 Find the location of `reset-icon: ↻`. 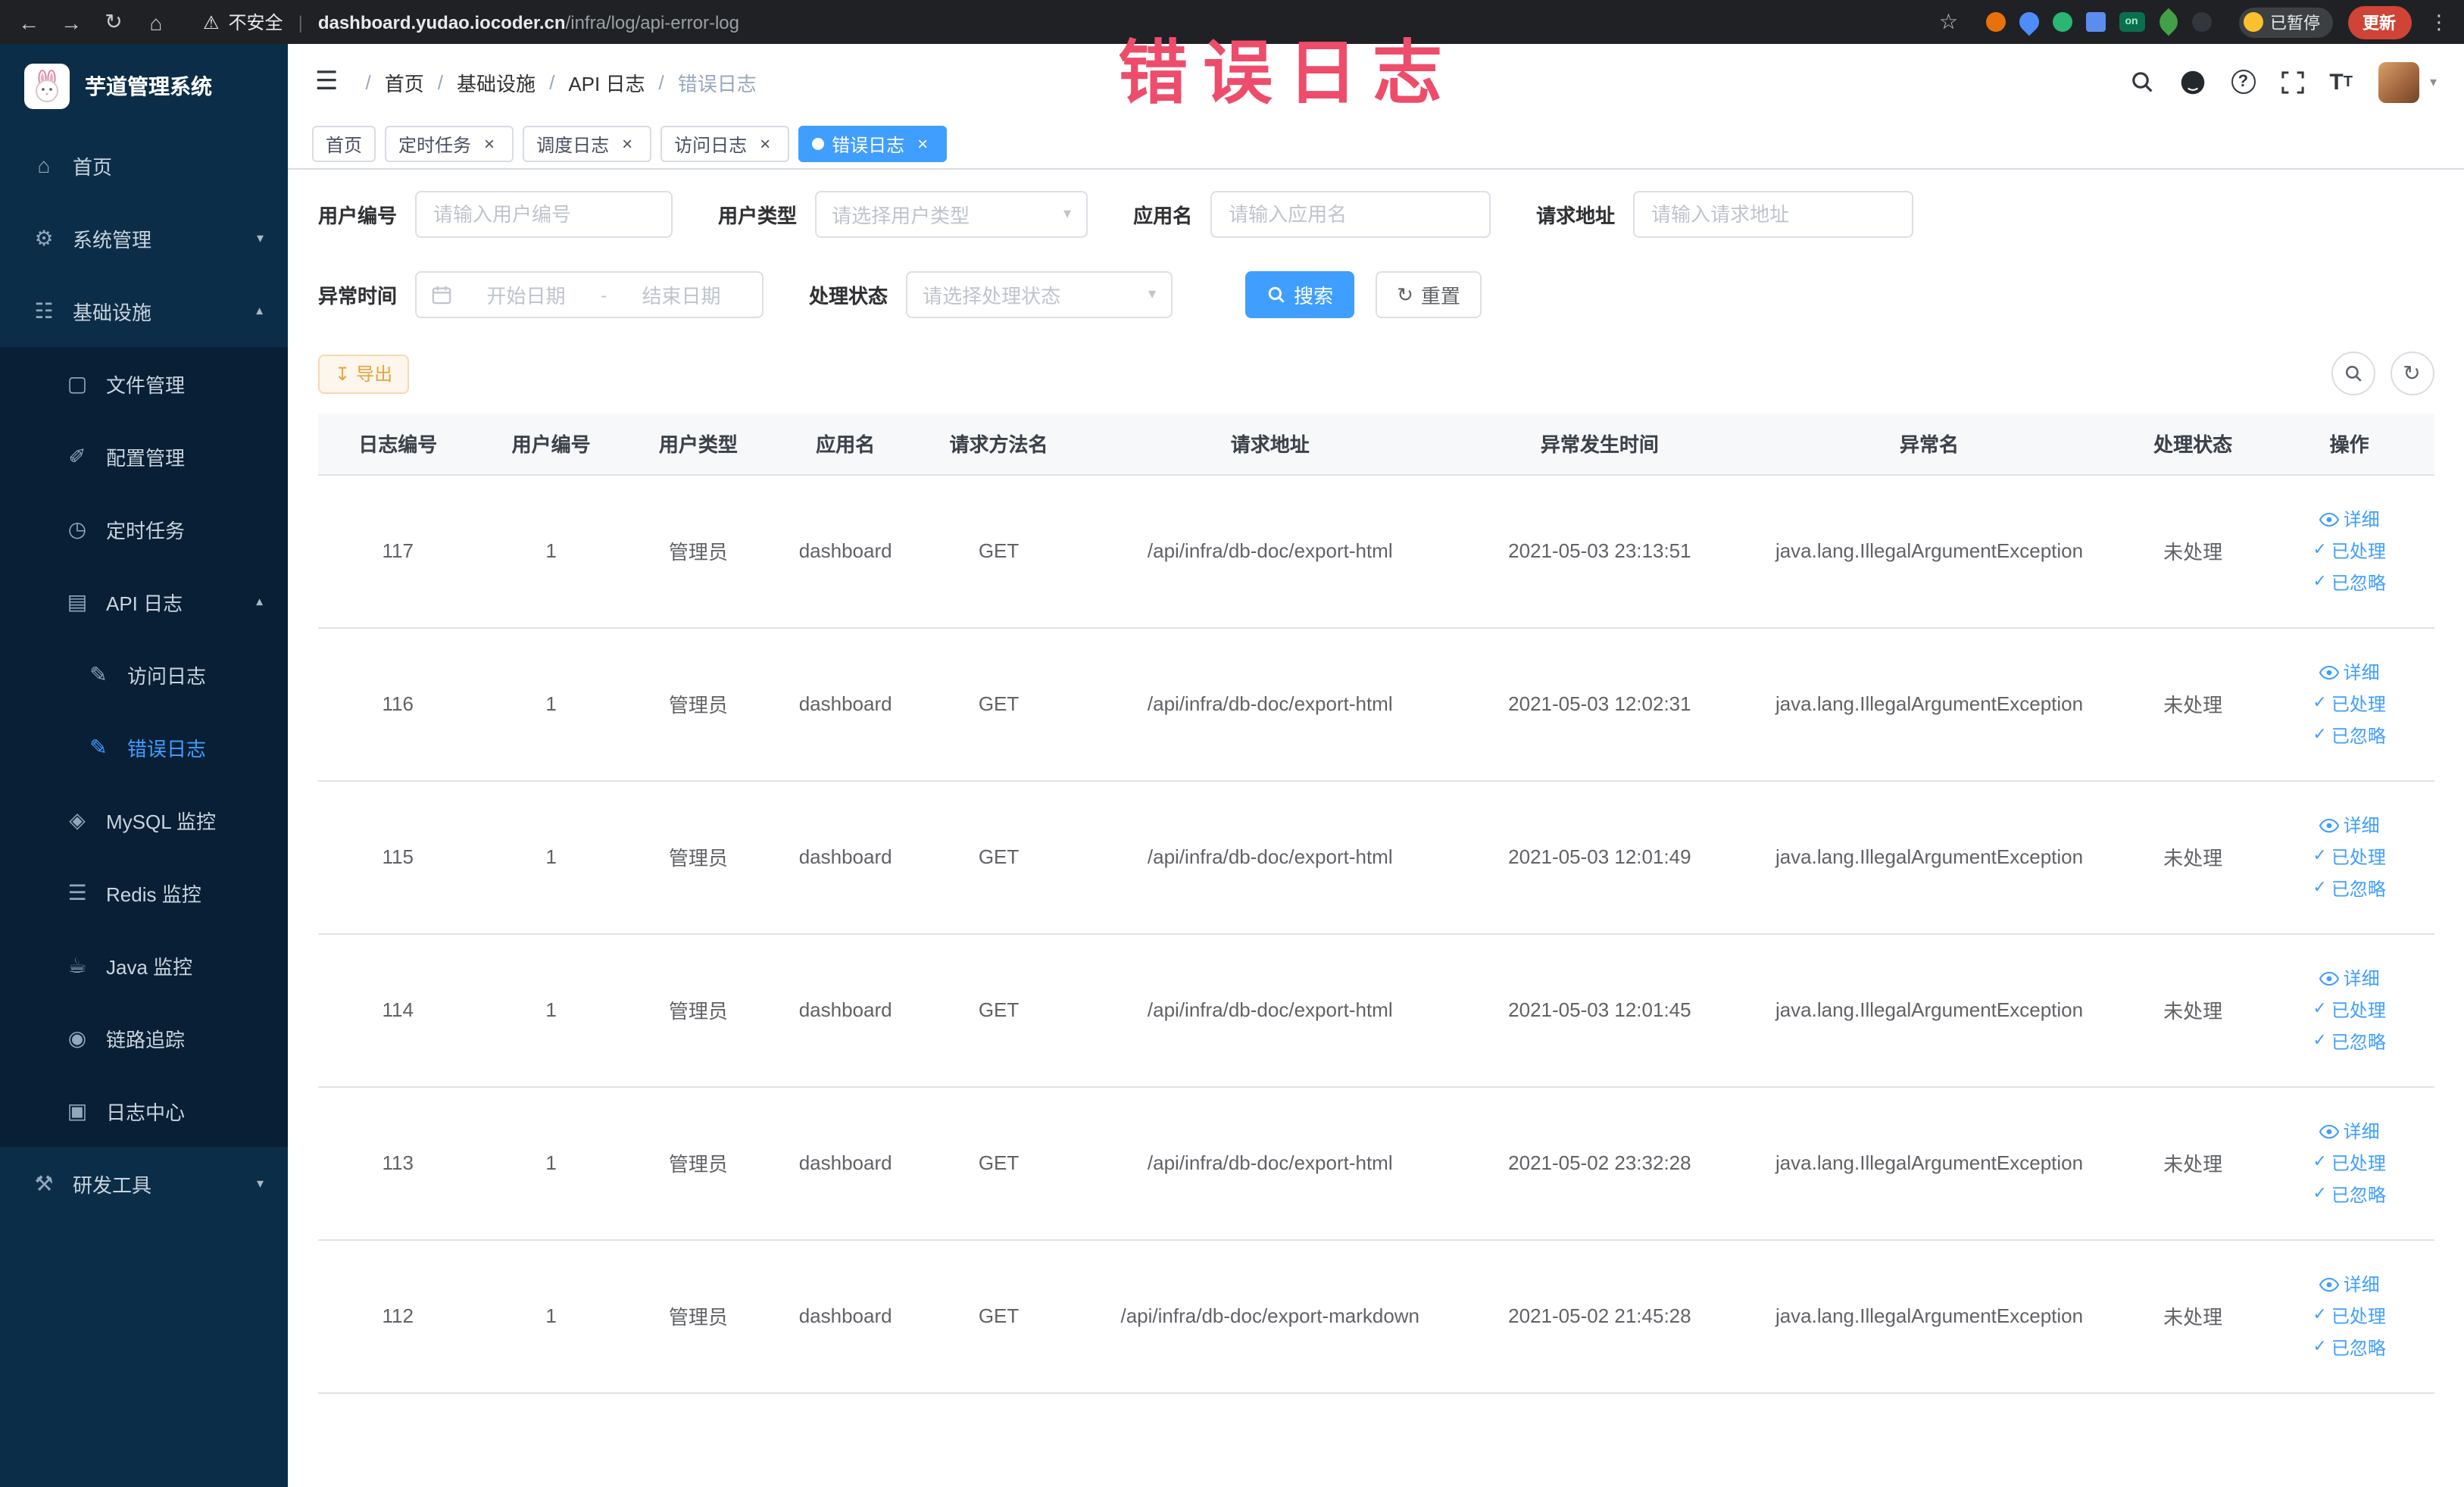

reset-icon: ↻ is located at coordinates (1405, 294).